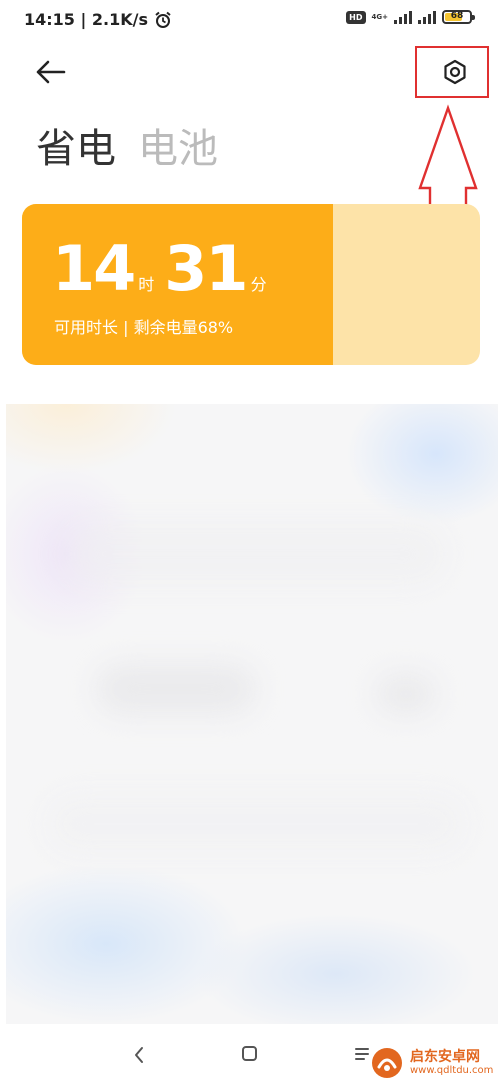 Image resolution: width=500 pixels, height=1084 pixels. What do you see at coordinates (445, 1057) in the screenshot?
I see `watermark-name: 启东安卓网` at bounding box center [445, 1057].